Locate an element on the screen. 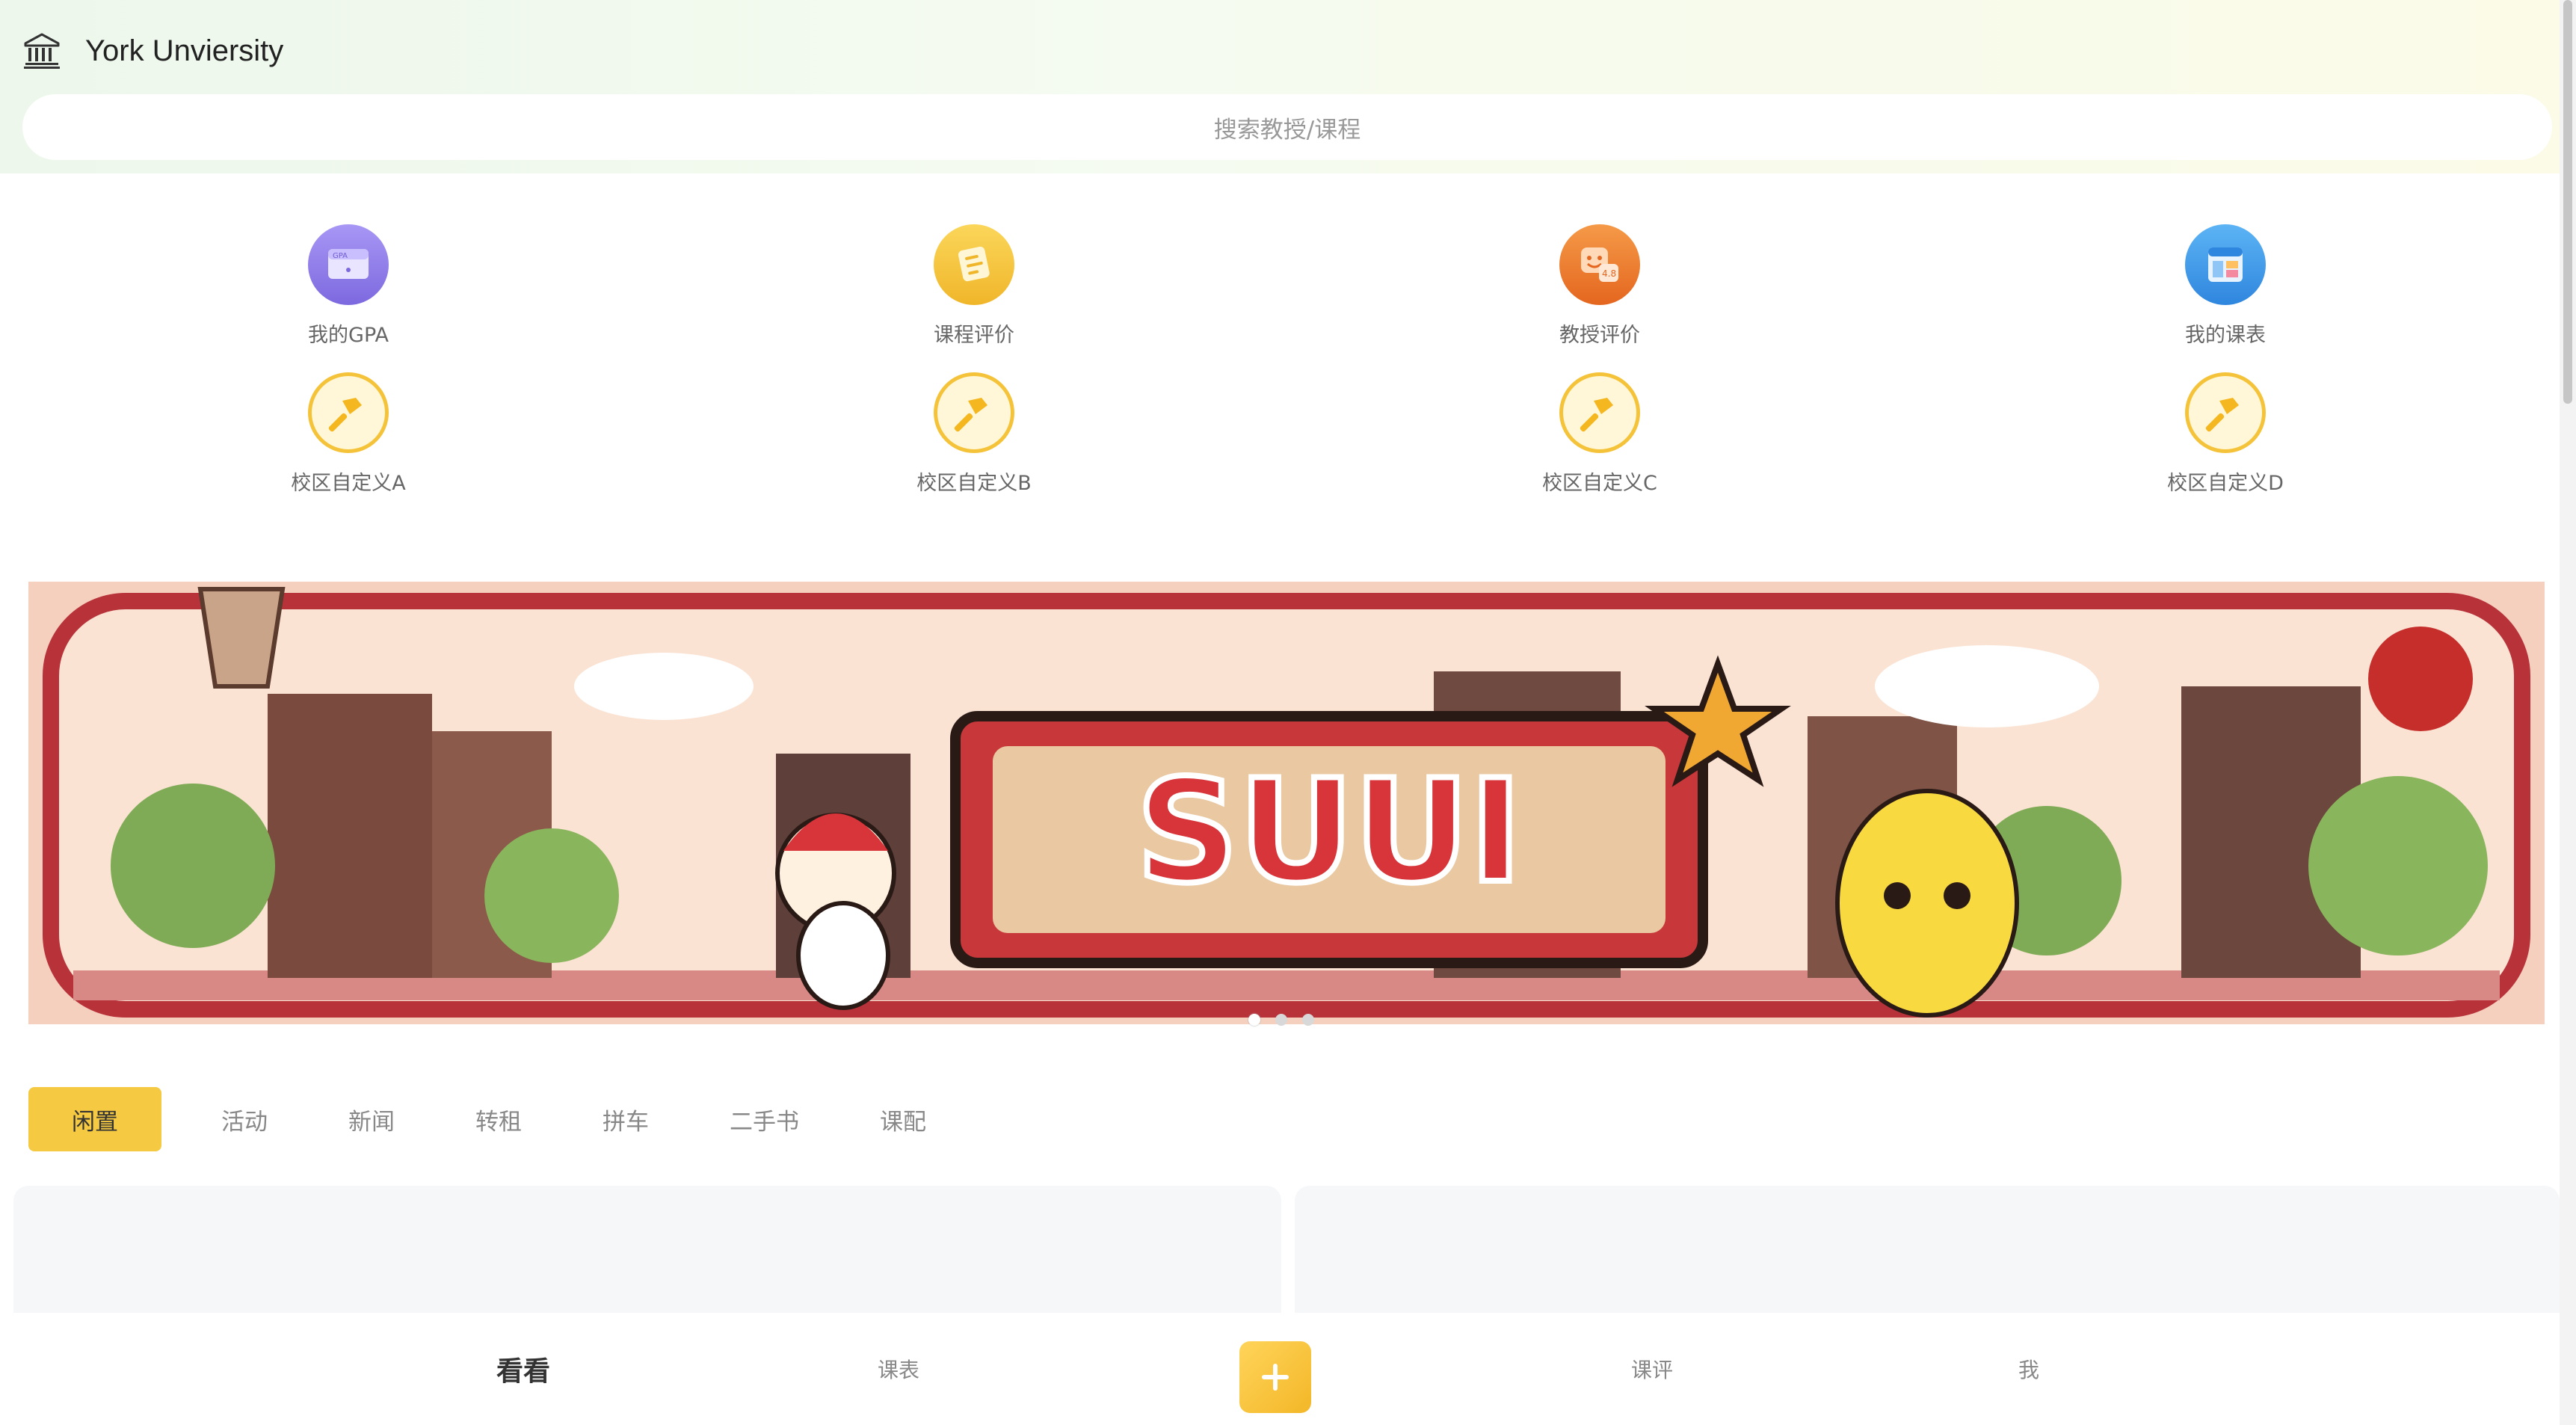  feature-label: 校区自定义C is located at coordinates (1599, 483).